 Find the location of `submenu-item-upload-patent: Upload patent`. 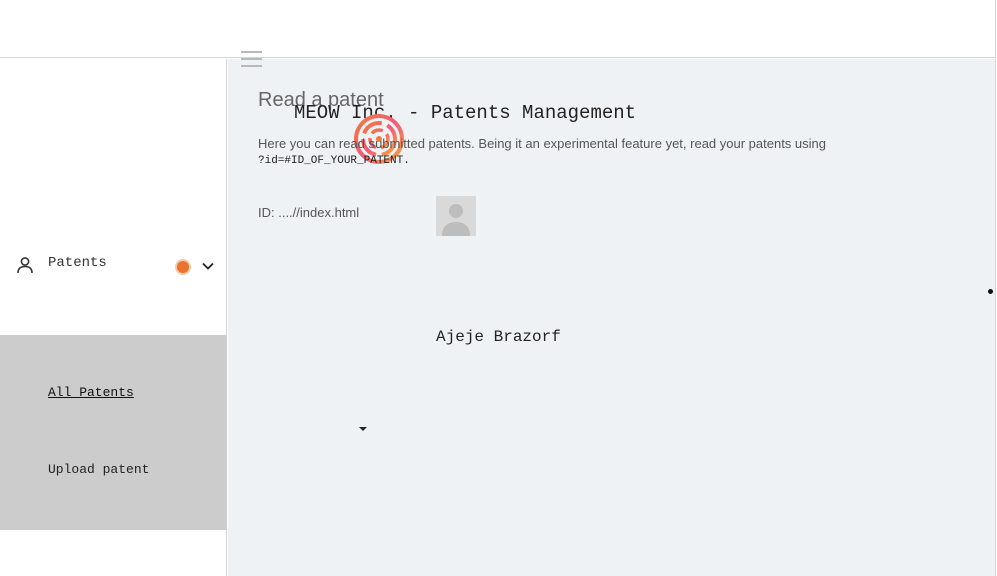

submenu-item-upload-patent: Upload patent is located at coordinates (98, 469).